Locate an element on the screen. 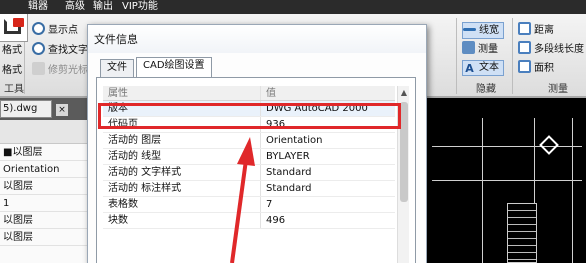  property-row: ■以图层 is located at coordinates (44, 152).